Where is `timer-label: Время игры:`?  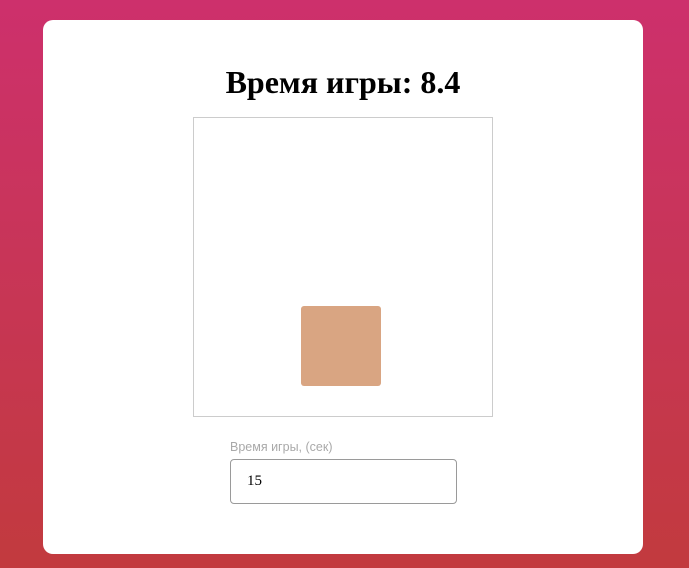
timer-label: Время игры: is located at coordinates (323, 82).